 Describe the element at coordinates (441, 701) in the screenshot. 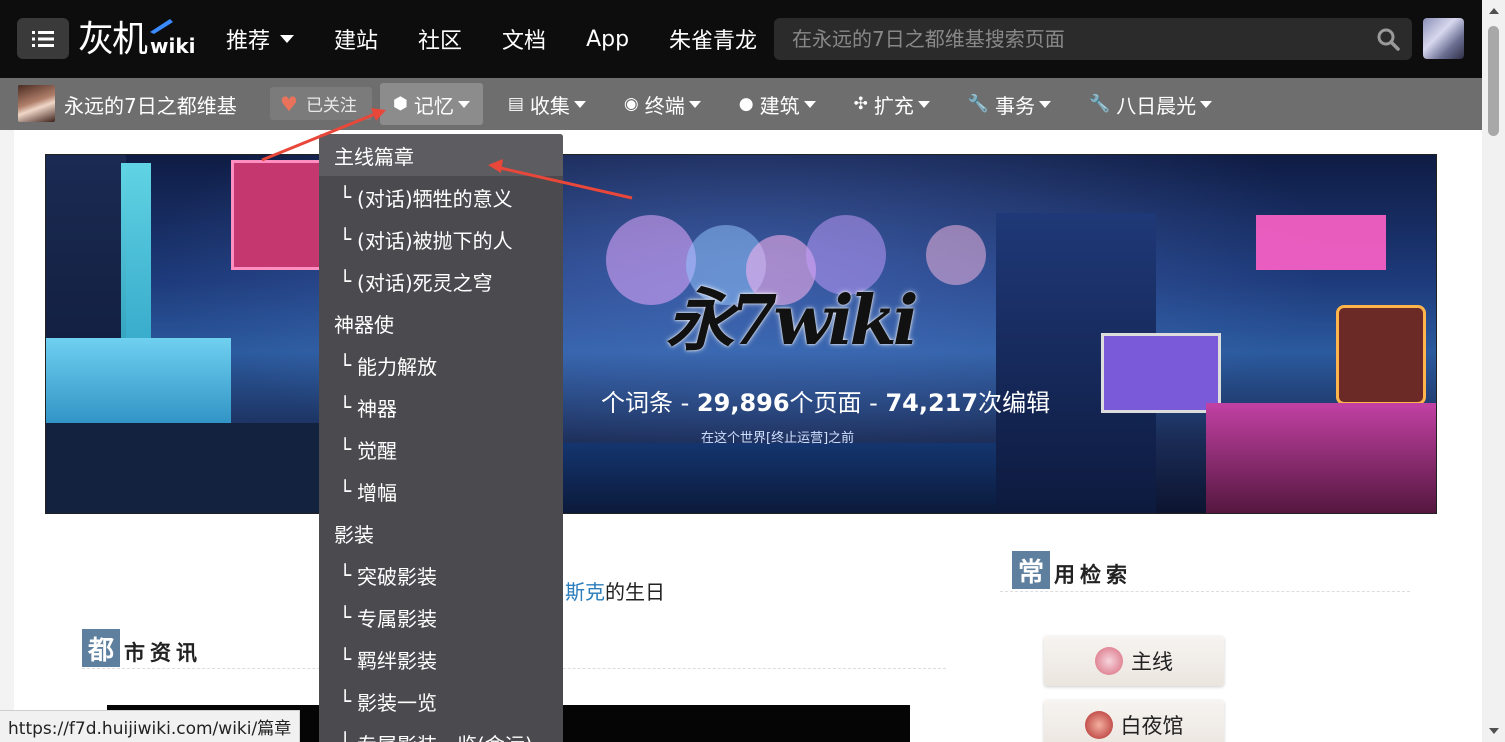

I see `dropdown-menu-item: └ 影装一览` at that location.